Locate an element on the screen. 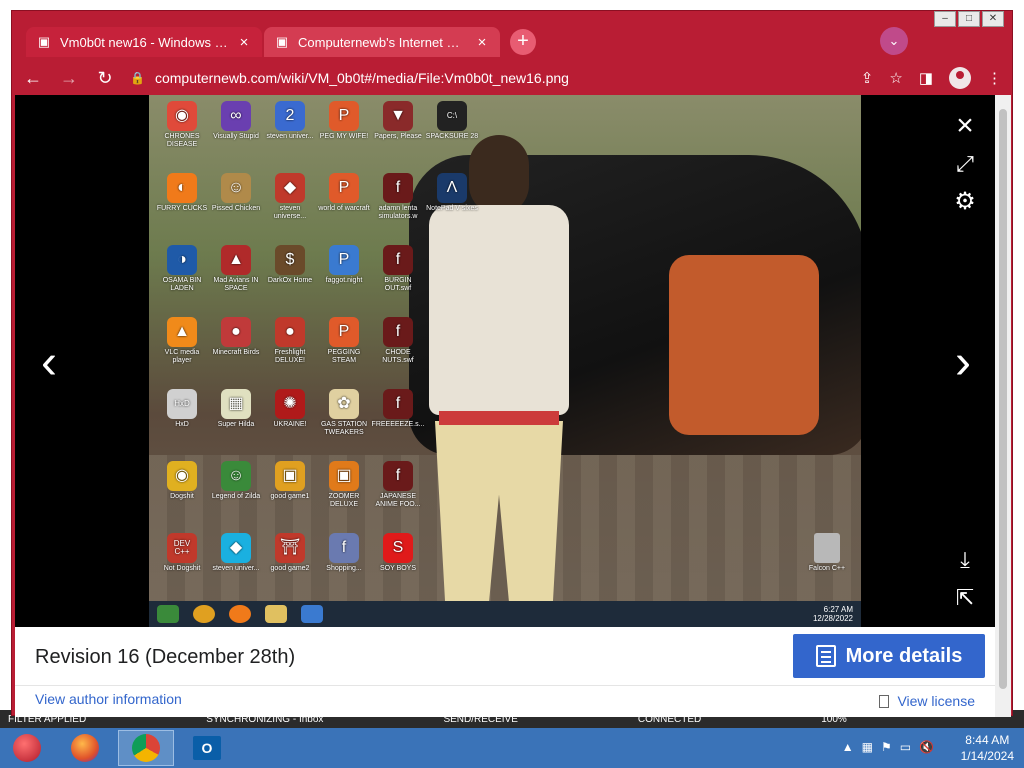  tab-search-button: ⌄ is located at coordinates (894, 41).